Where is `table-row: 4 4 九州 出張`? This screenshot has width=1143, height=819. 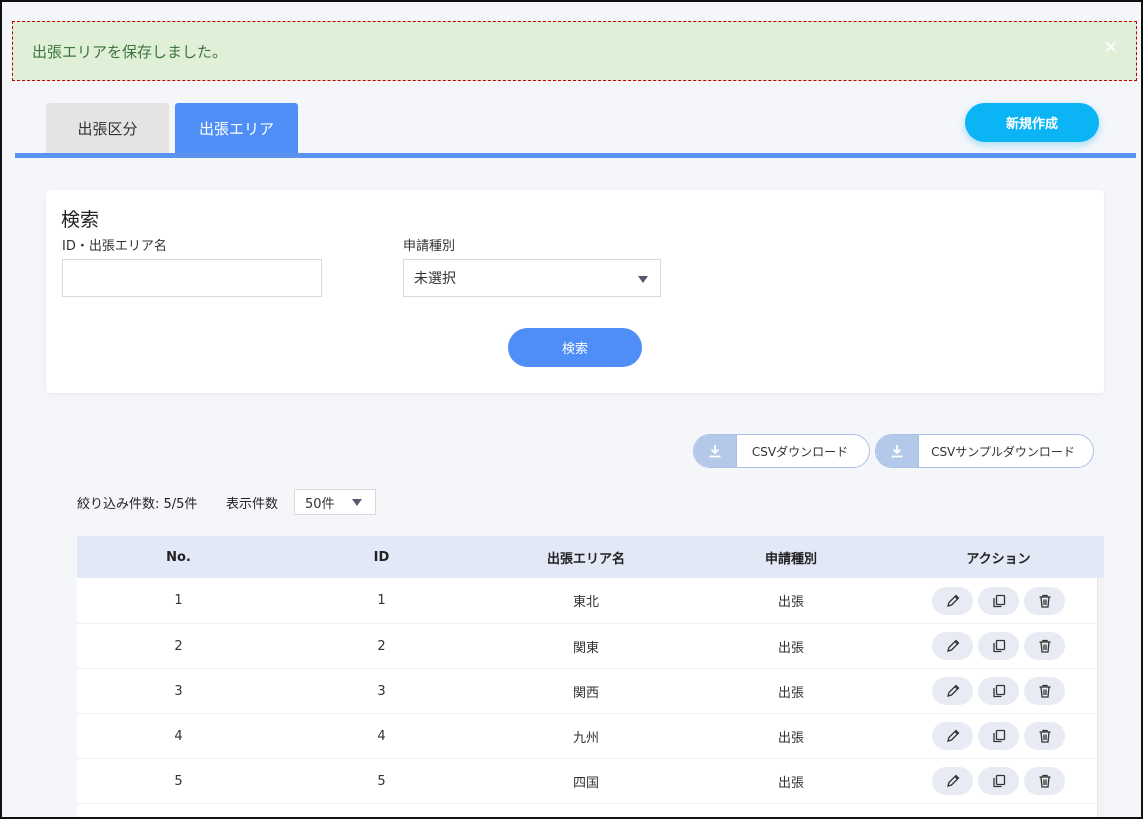 table-row: 4 4 九州 出張 is located at coordinates (590, 736).